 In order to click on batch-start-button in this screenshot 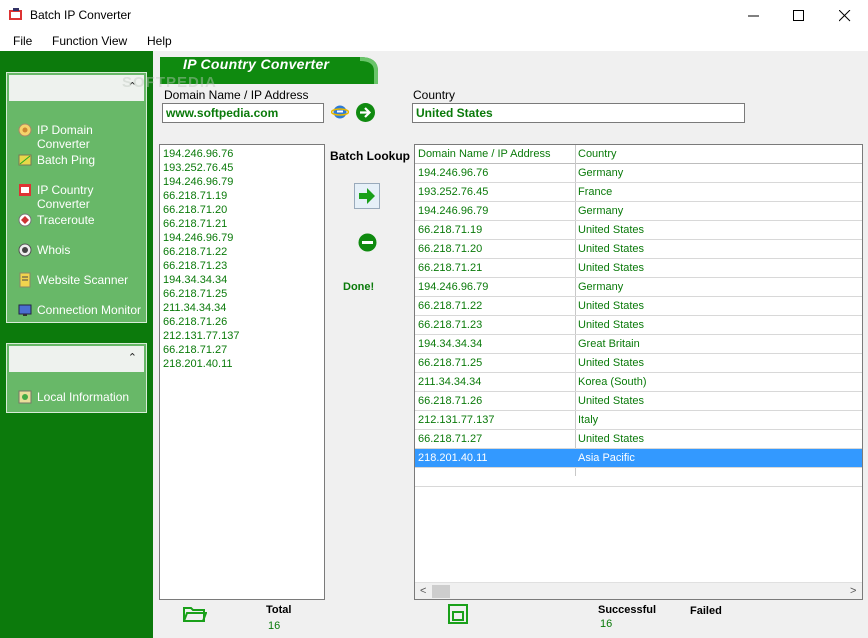, I will do `click(367, 196)`.